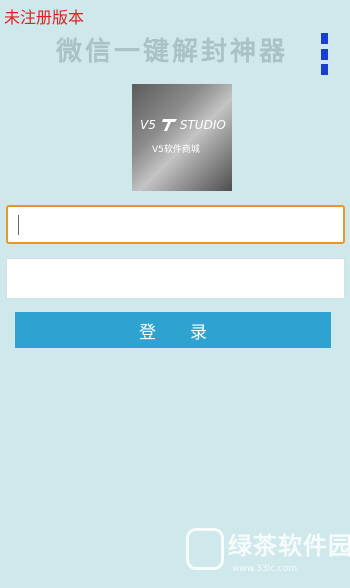  What do you see at coordinates (44, 17) in the screenshot?
I see `unregistered-version-label: 未注册版本` at bounding box center [44, 17].